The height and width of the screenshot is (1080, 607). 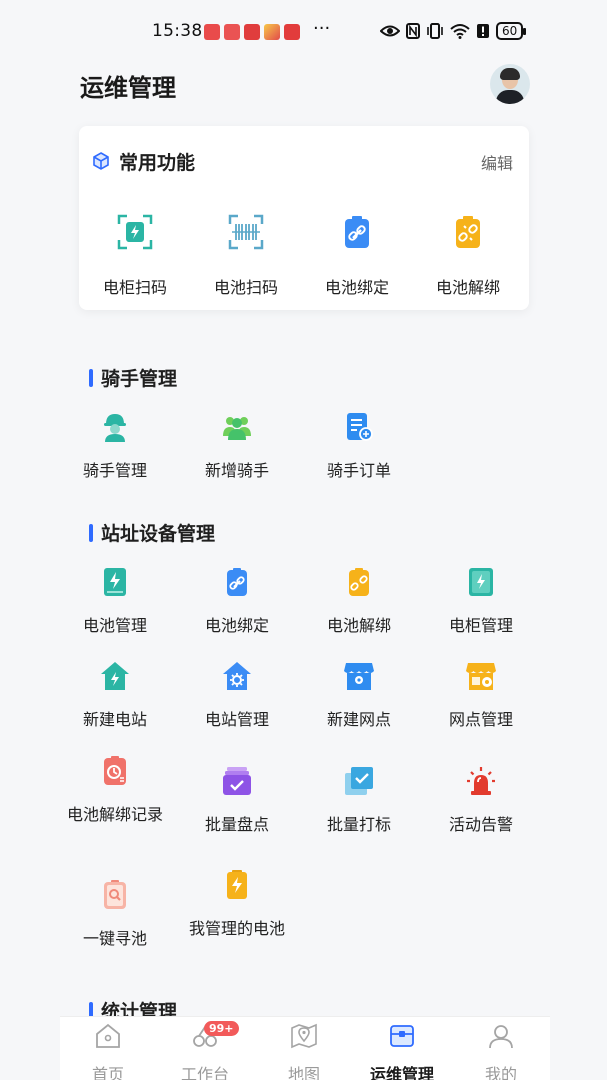 I want to click on avatar-body, so click(x=510, y=97).